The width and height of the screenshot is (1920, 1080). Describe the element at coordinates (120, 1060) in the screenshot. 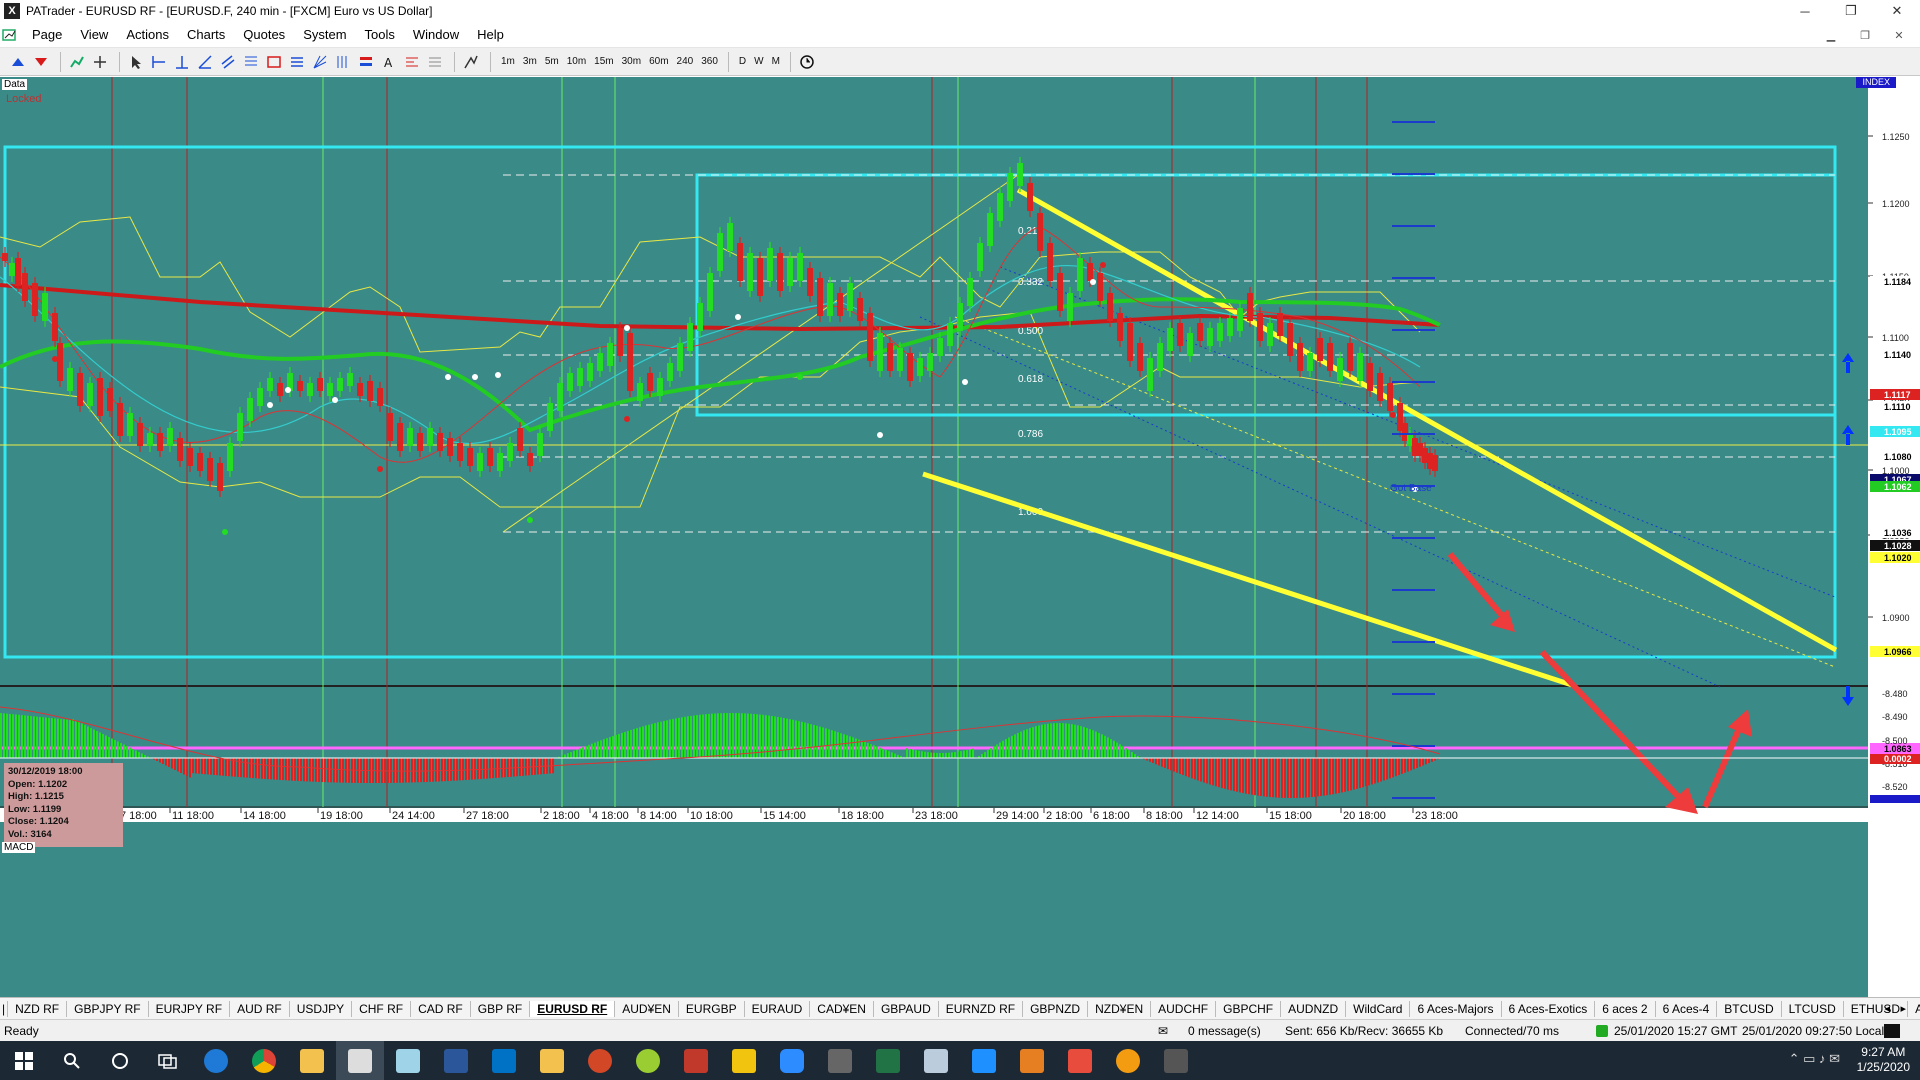

I see `cortana-icon` at that location.